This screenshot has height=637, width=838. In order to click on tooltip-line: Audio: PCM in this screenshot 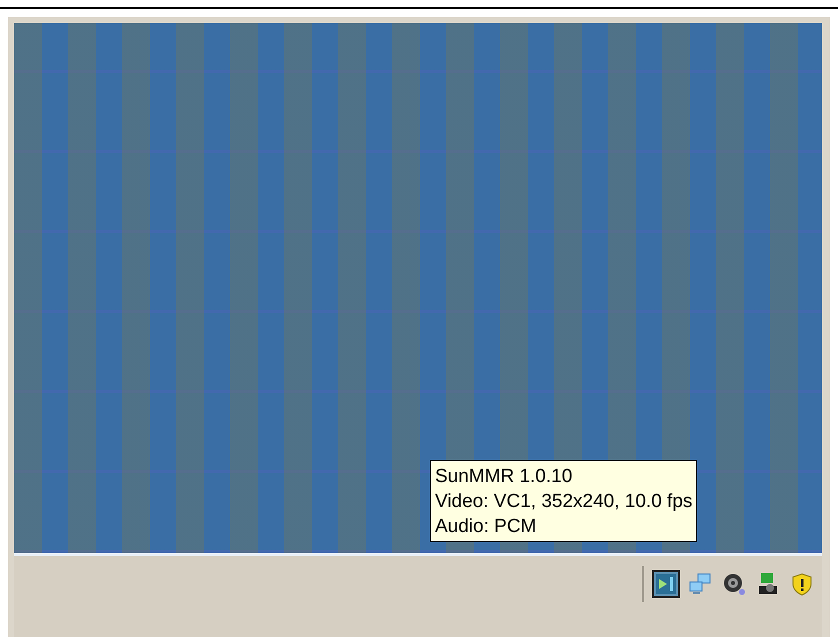, I will do `click(486, 527)`.